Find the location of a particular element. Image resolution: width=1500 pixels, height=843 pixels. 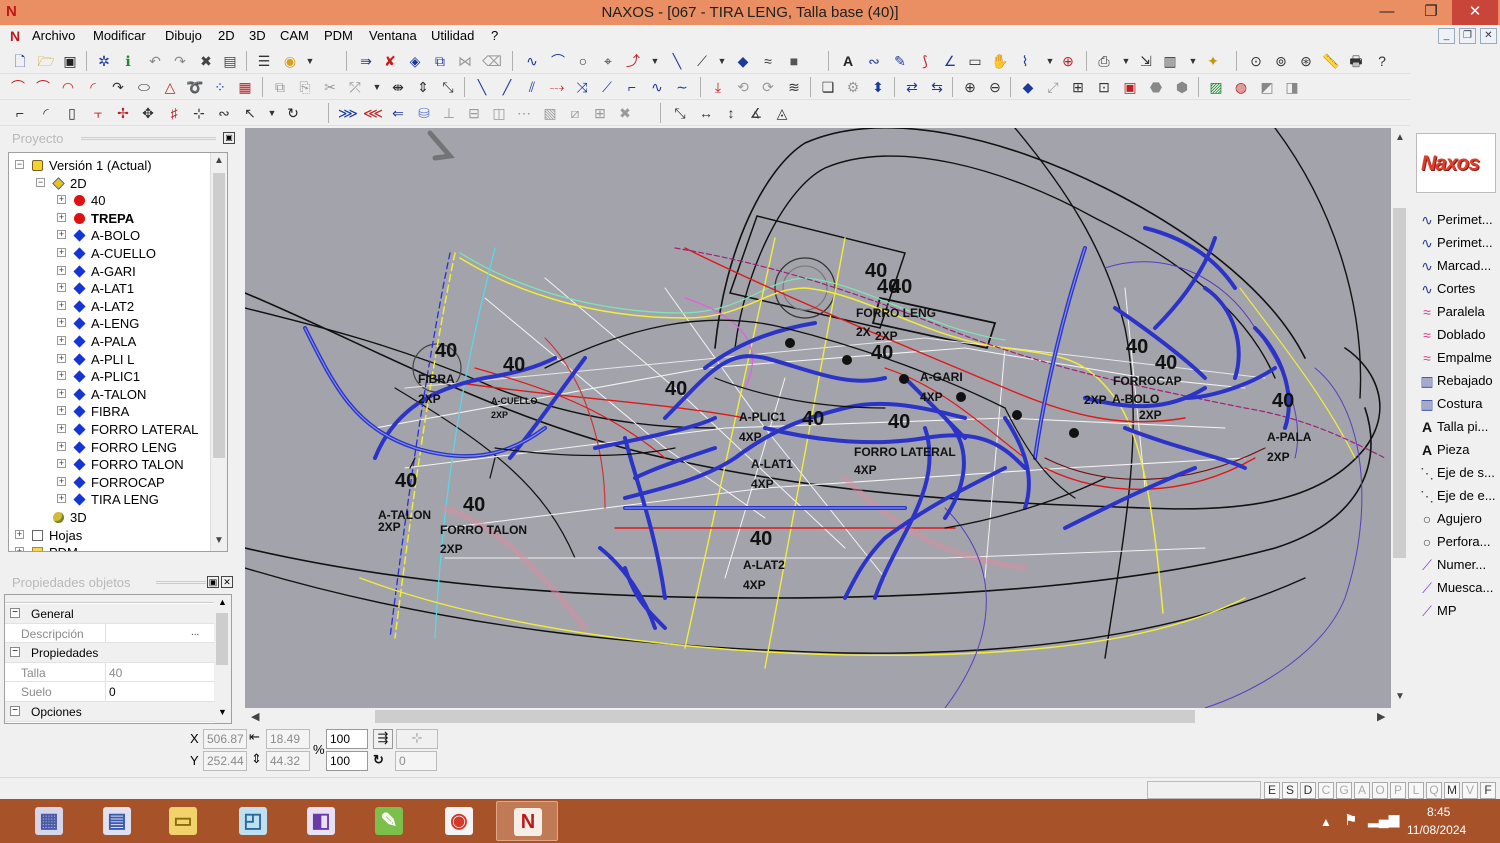

rotate-right-icon: ⟳ is located at coordinates (768, 87).